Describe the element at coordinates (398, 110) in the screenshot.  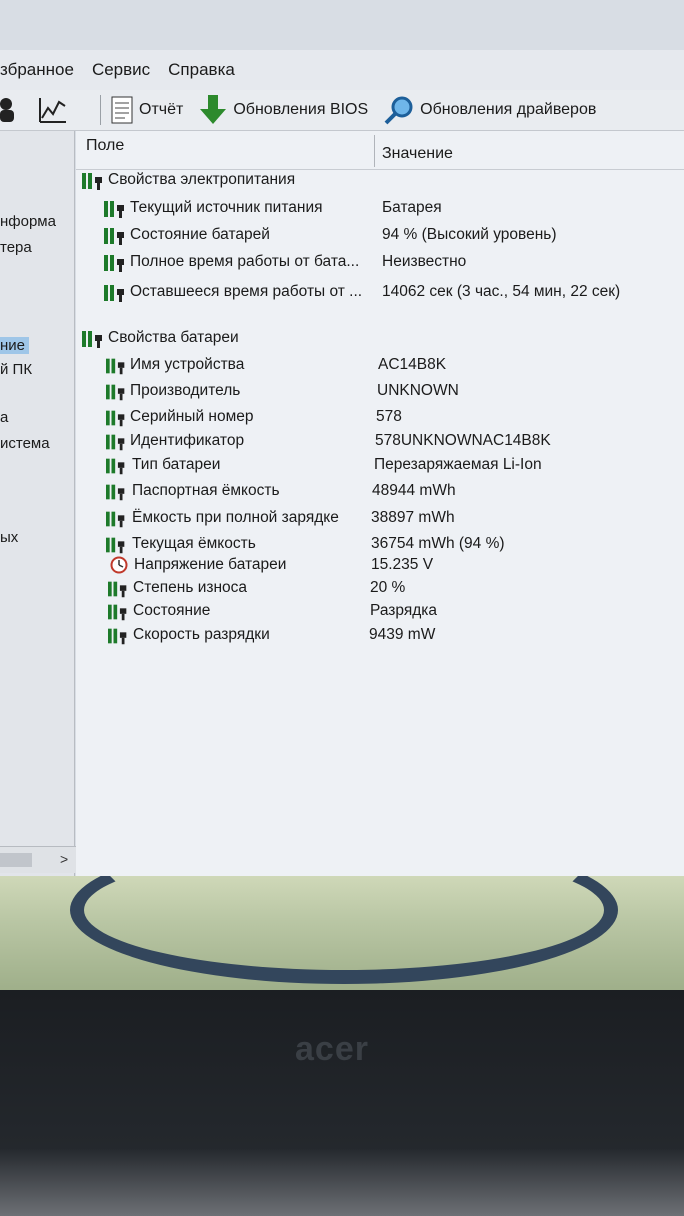
I see `magnifier-icon` at that location.